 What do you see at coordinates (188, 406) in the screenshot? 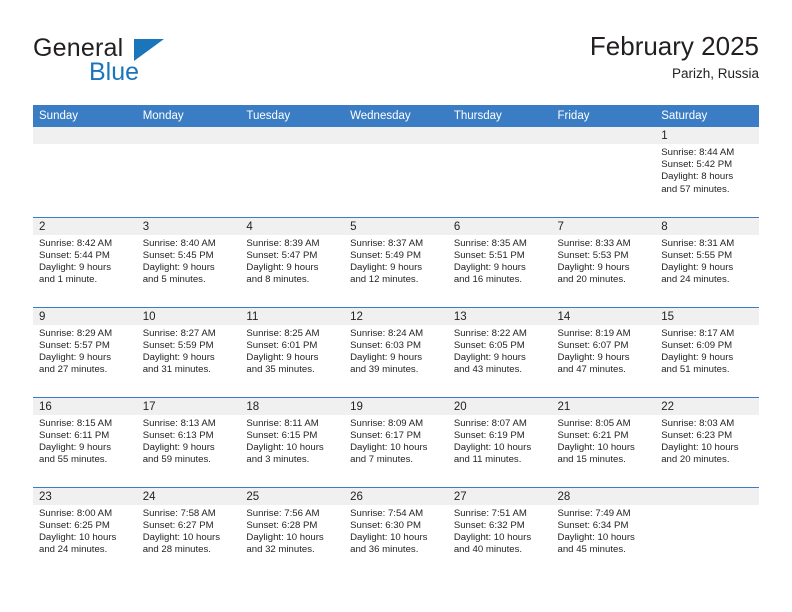
I see `day-number: 17` at bounding box center [188, 406].